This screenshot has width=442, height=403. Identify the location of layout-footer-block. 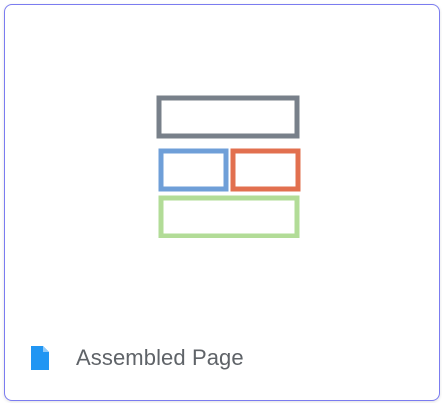
(229, 216).